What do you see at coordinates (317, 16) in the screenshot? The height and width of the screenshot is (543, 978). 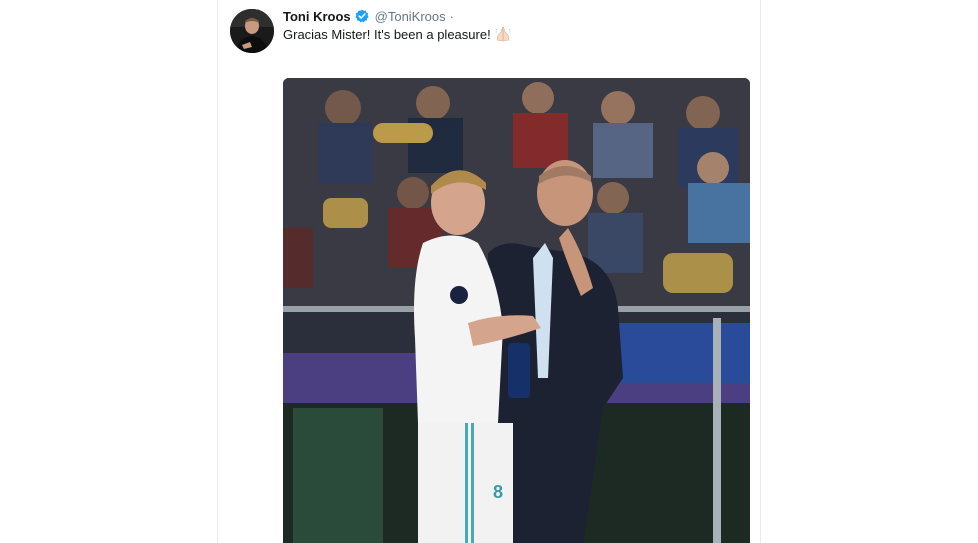 I see `display-name: Toni Kroos` at bounding box center [317, 16].